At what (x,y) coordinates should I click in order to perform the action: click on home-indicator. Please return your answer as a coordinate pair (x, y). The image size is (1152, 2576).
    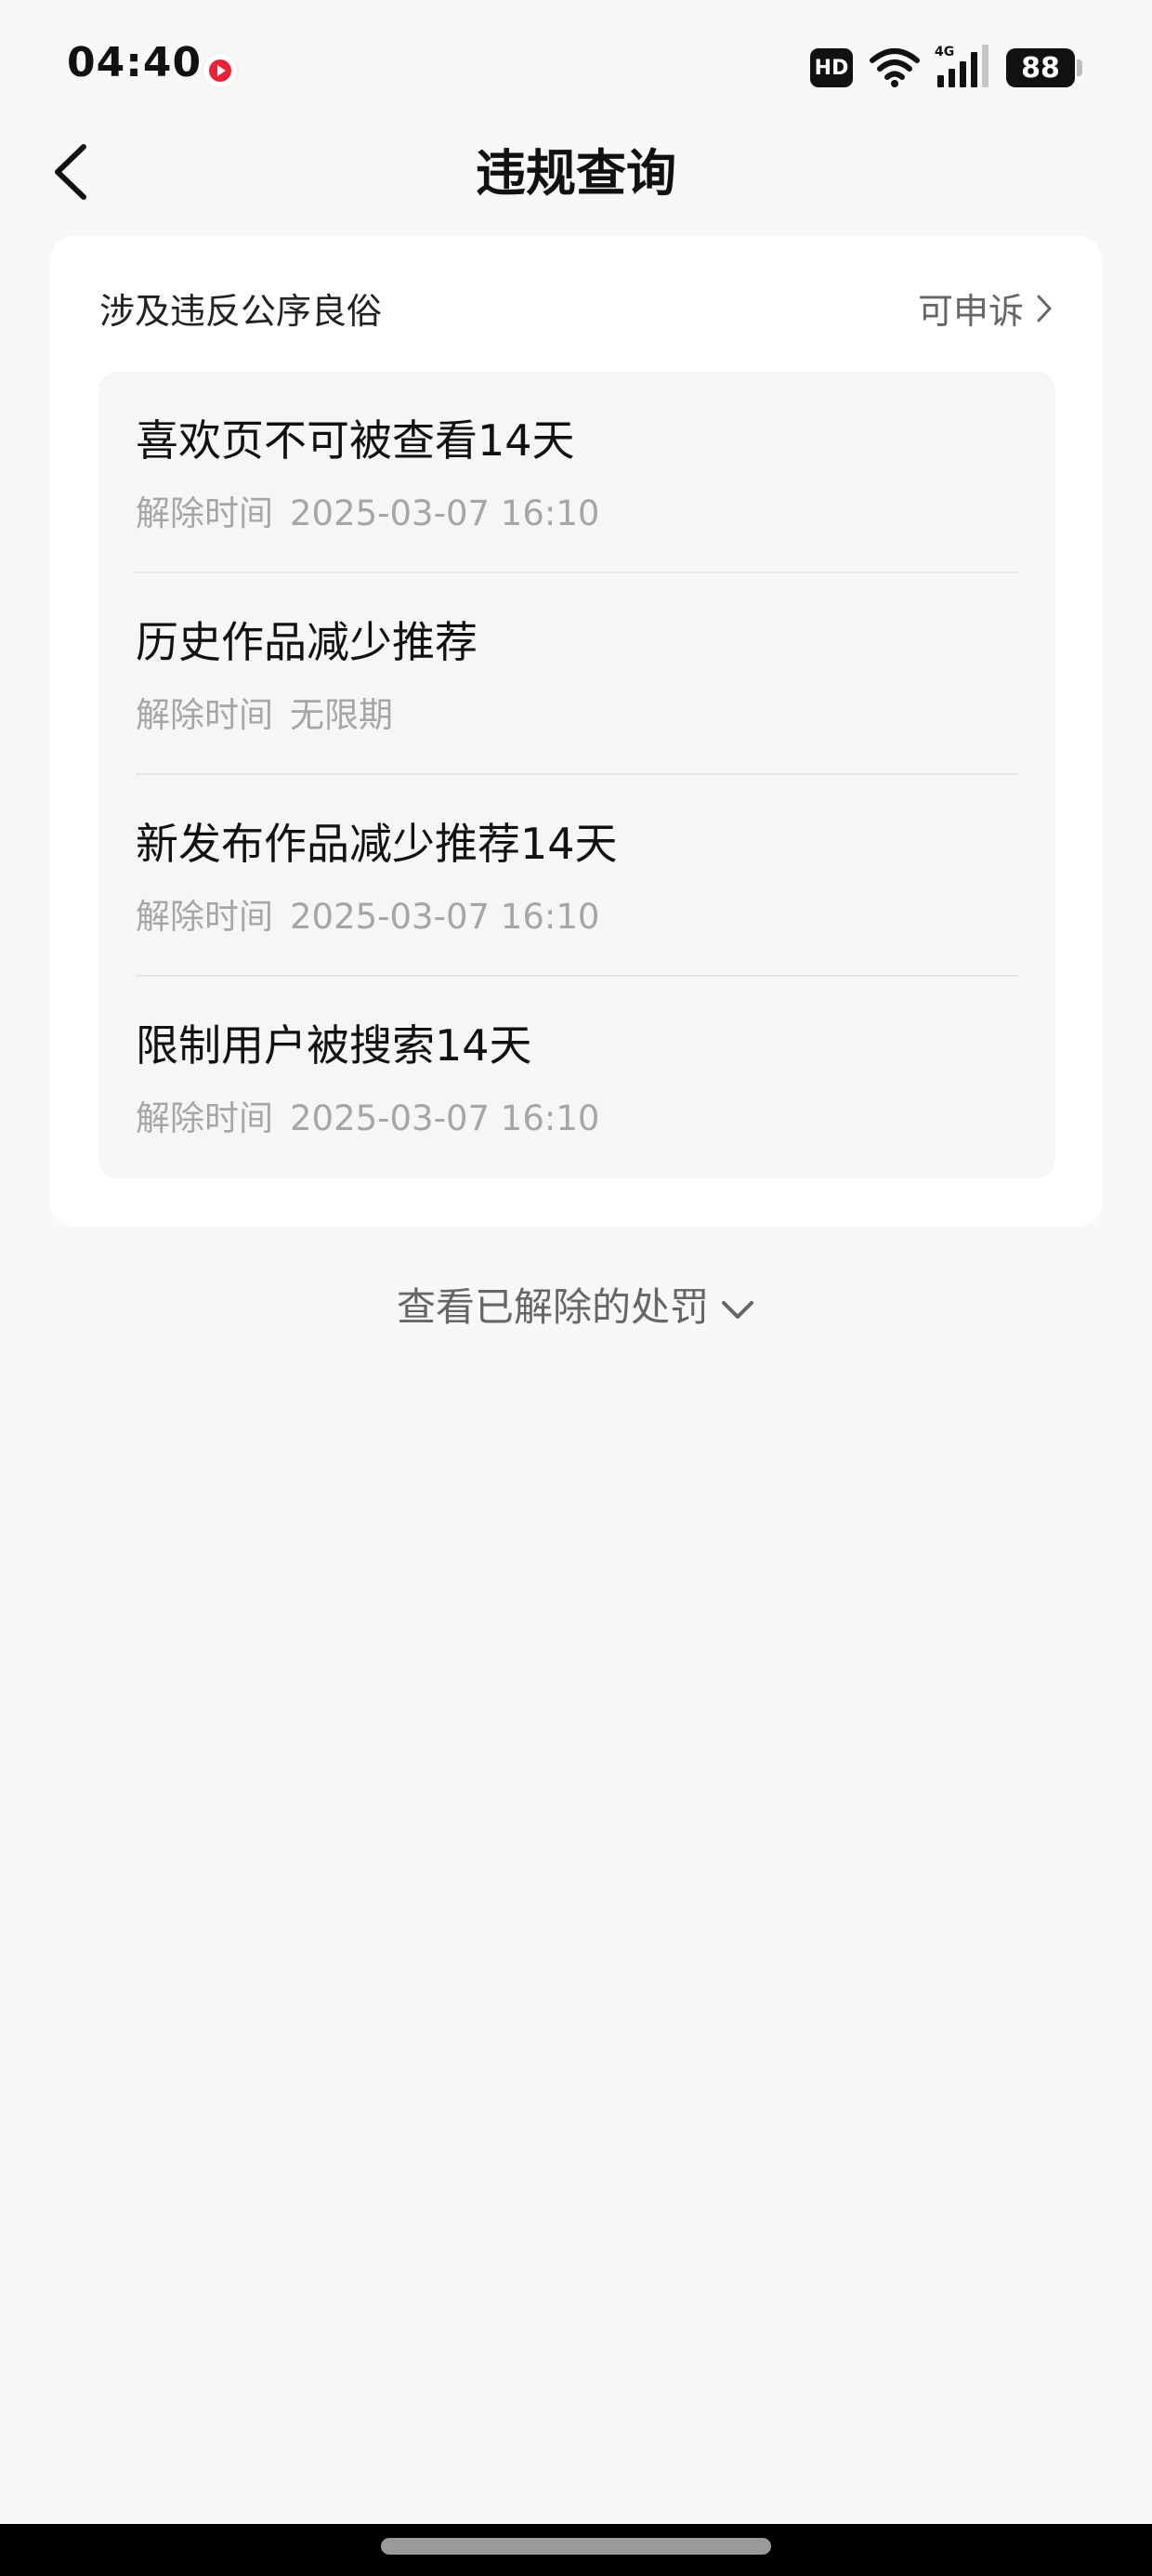
    Looking at the image, I should click on (576, 2546).